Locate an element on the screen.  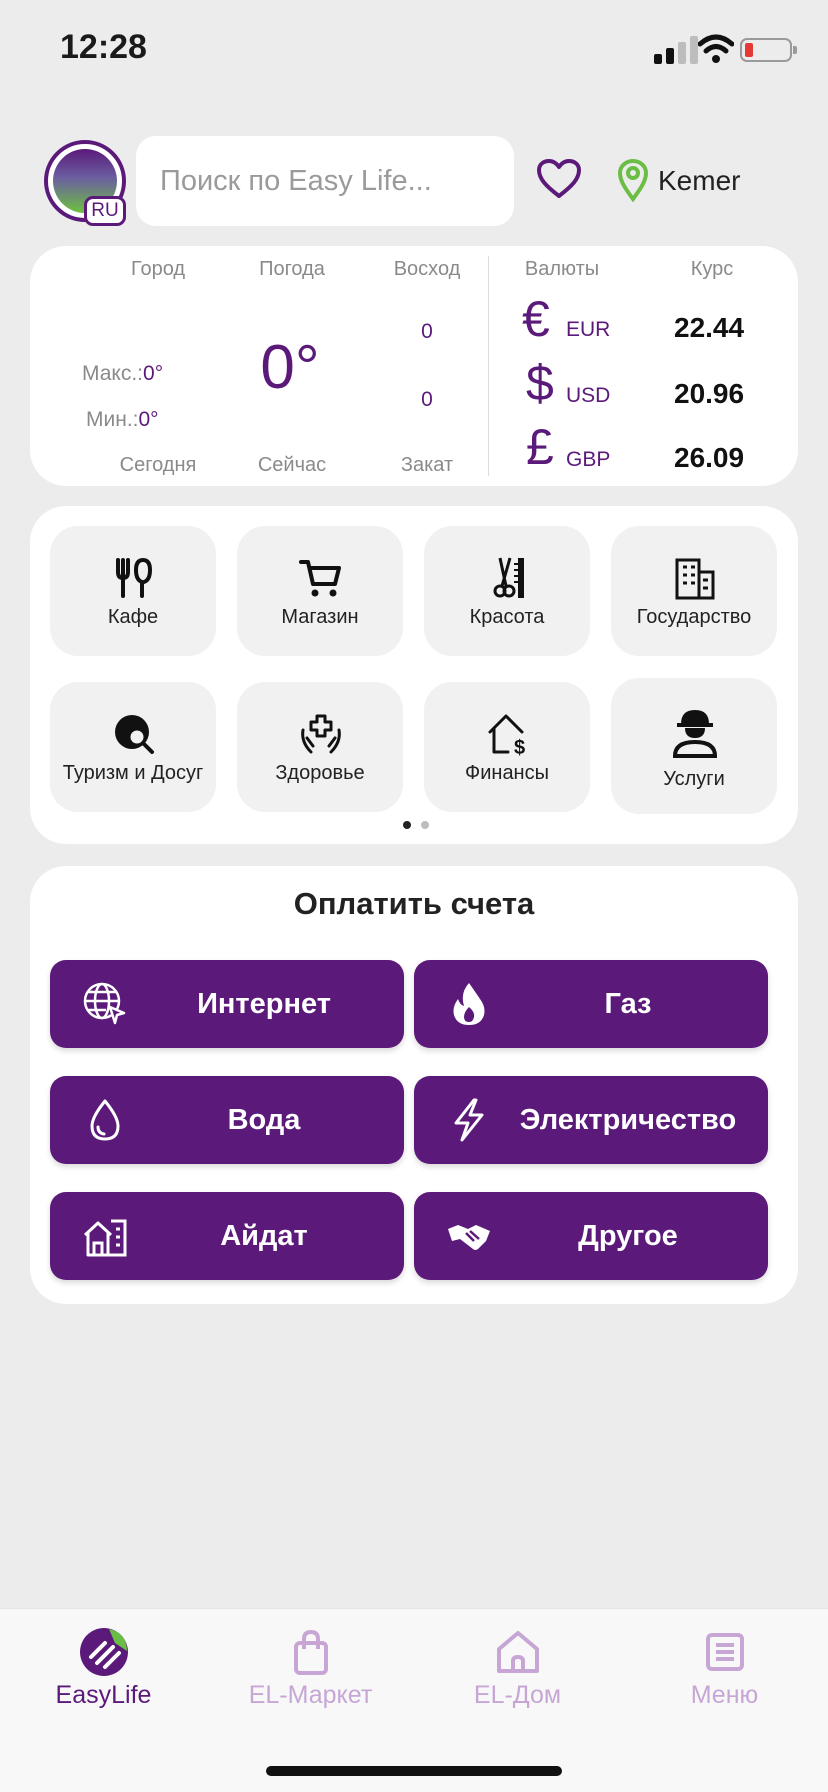
section-title: Оплатить счета is located at coordinates (414, 903).